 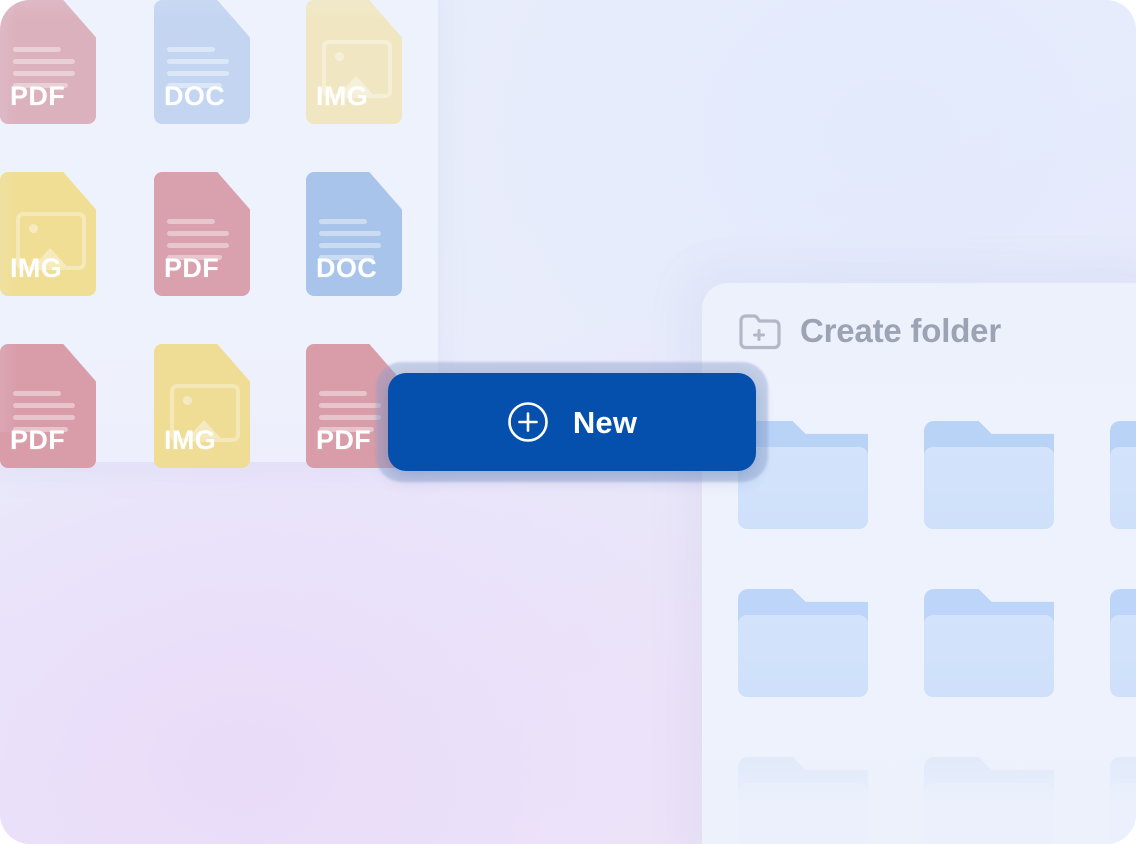 What do you see at coordinates (605, 422) in the screenshot?
I see `new-button-label: New` at bounding box center [605, 422].